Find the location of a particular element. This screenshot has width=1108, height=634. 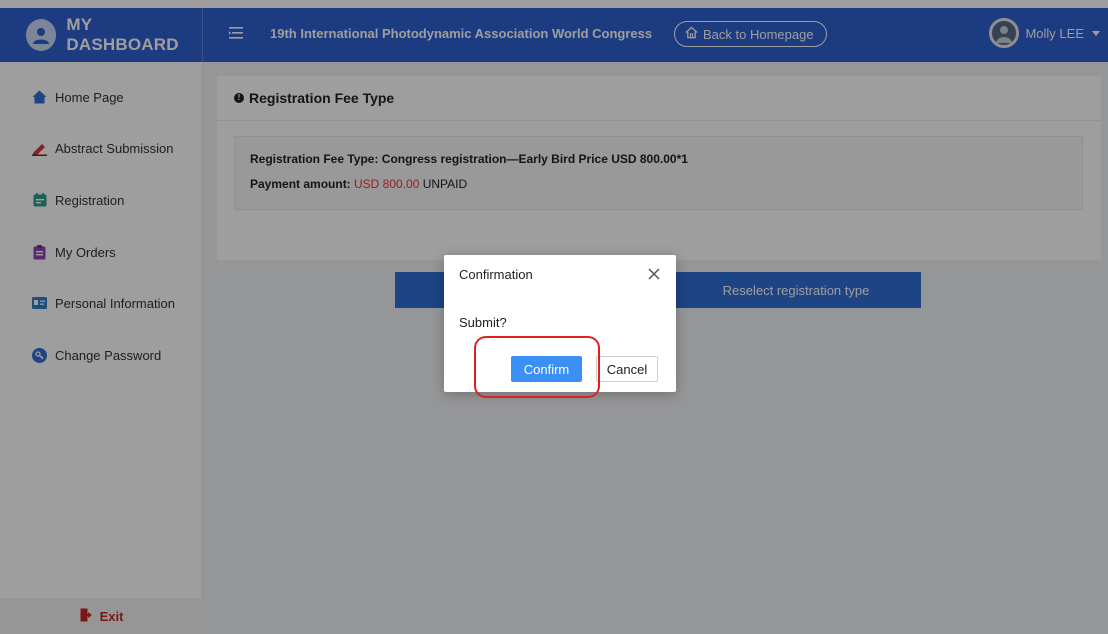

highlight-annotation is located at coordinates (537, 367).